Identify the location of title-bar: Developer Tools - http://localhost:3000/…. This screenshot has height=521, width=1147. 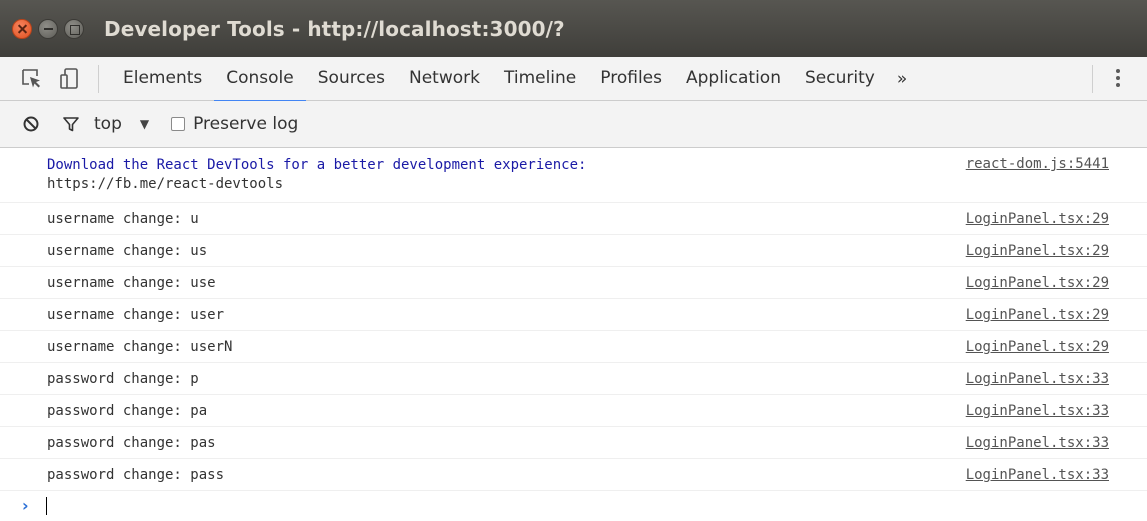
(573, 28).